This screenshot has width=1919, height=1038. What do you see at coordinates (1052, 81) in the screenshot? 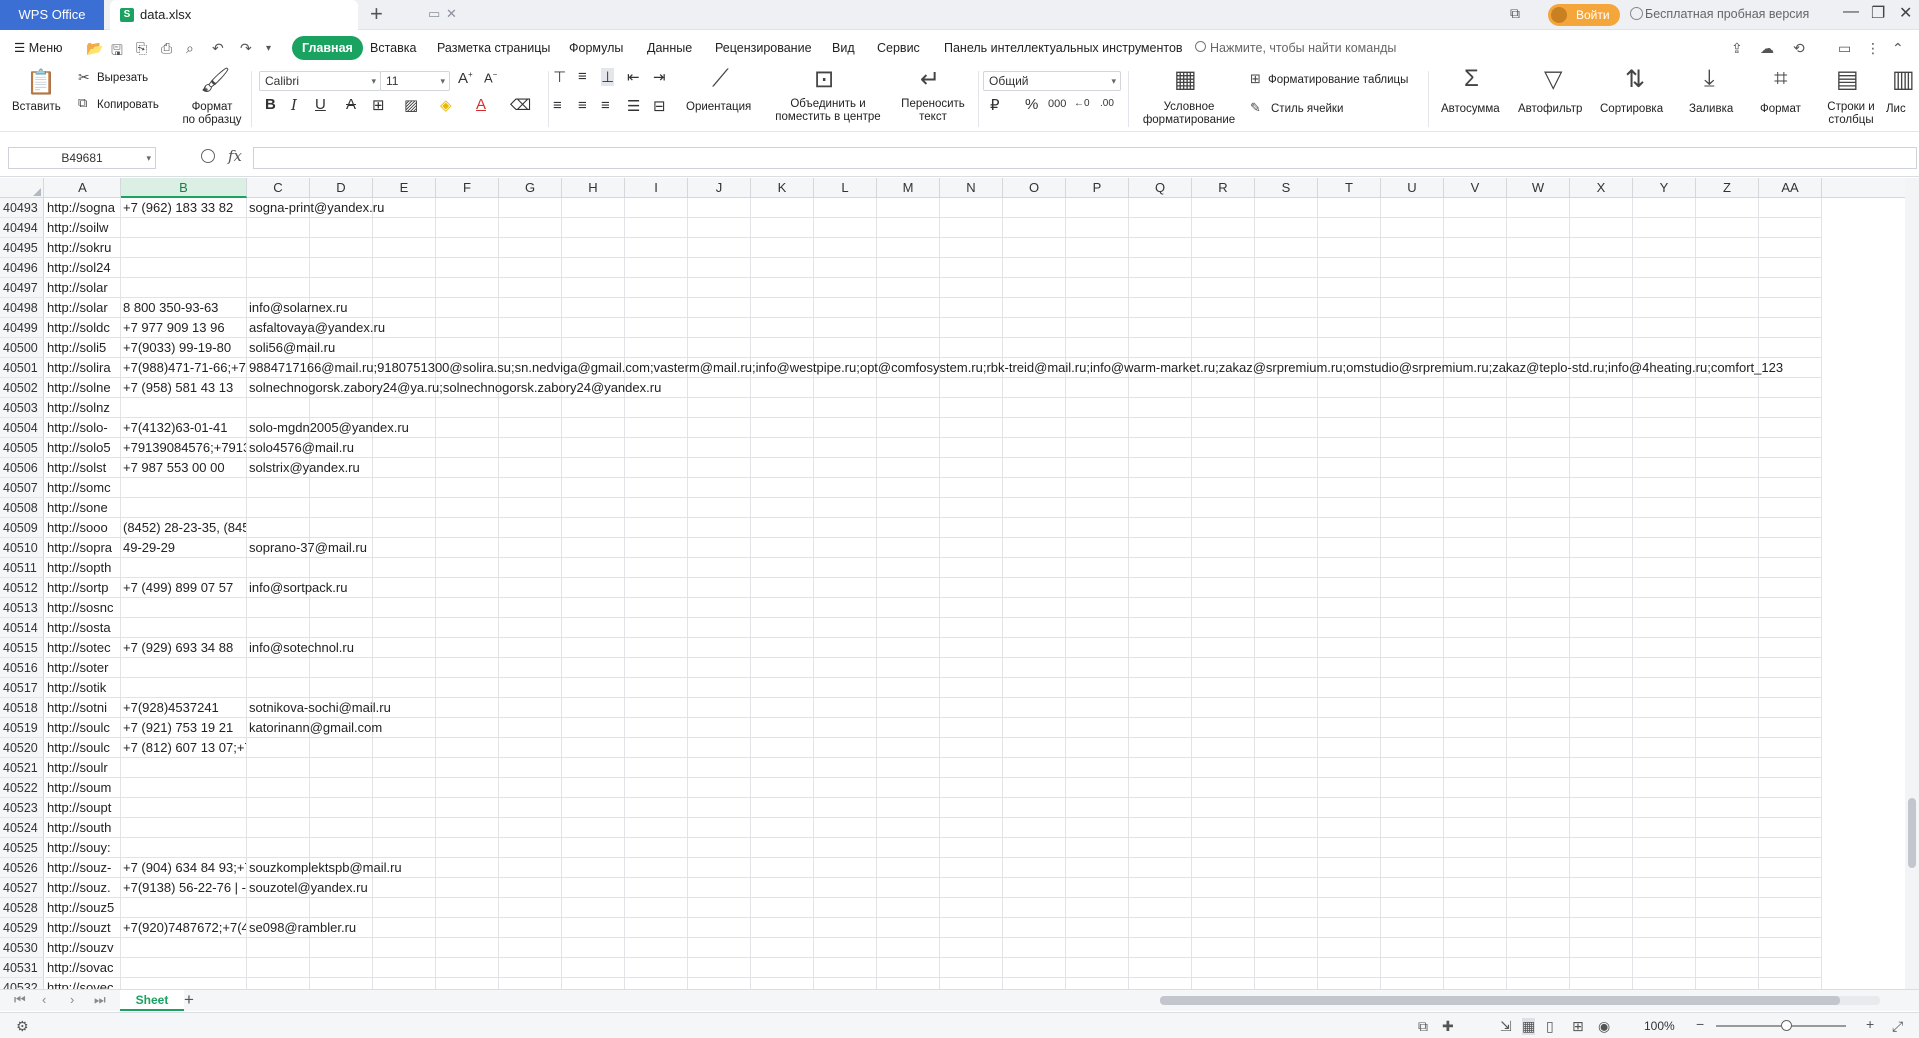
I see `number-format-select: Общий ▾` at bounding box center [1052, 81].